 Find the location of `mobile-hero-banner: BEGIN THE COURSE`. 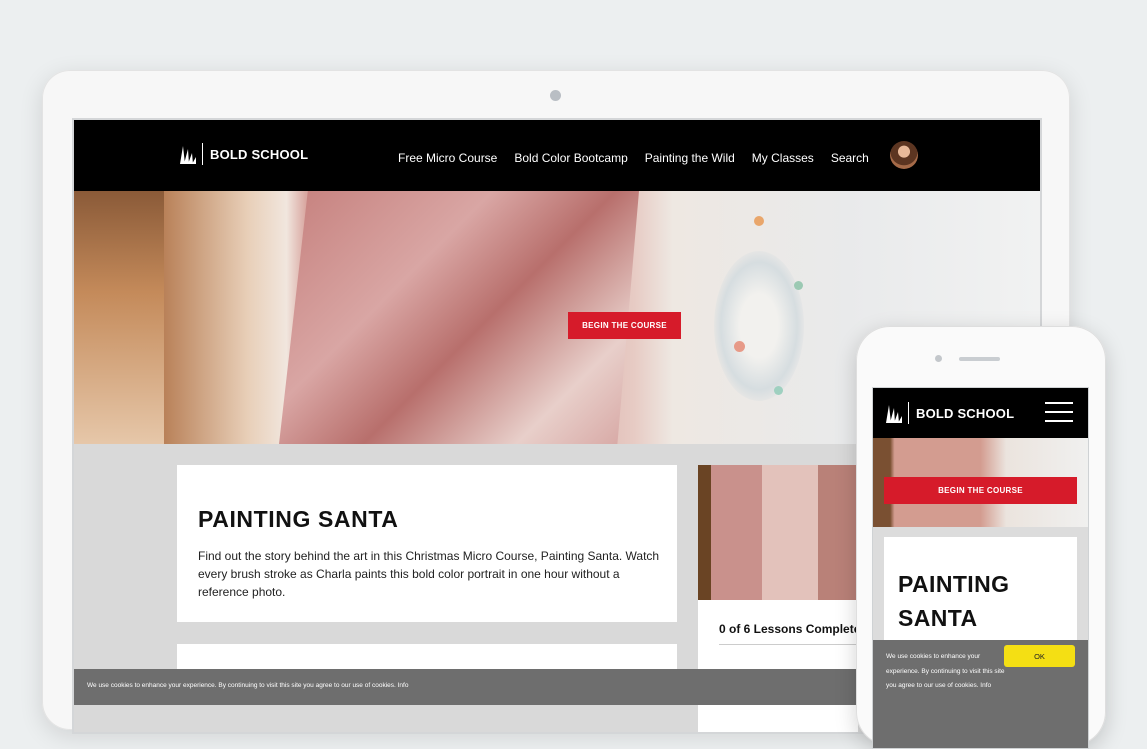

mobile-hero-banner: BEGIN THE COURSE is located at coordinates (980, 482).